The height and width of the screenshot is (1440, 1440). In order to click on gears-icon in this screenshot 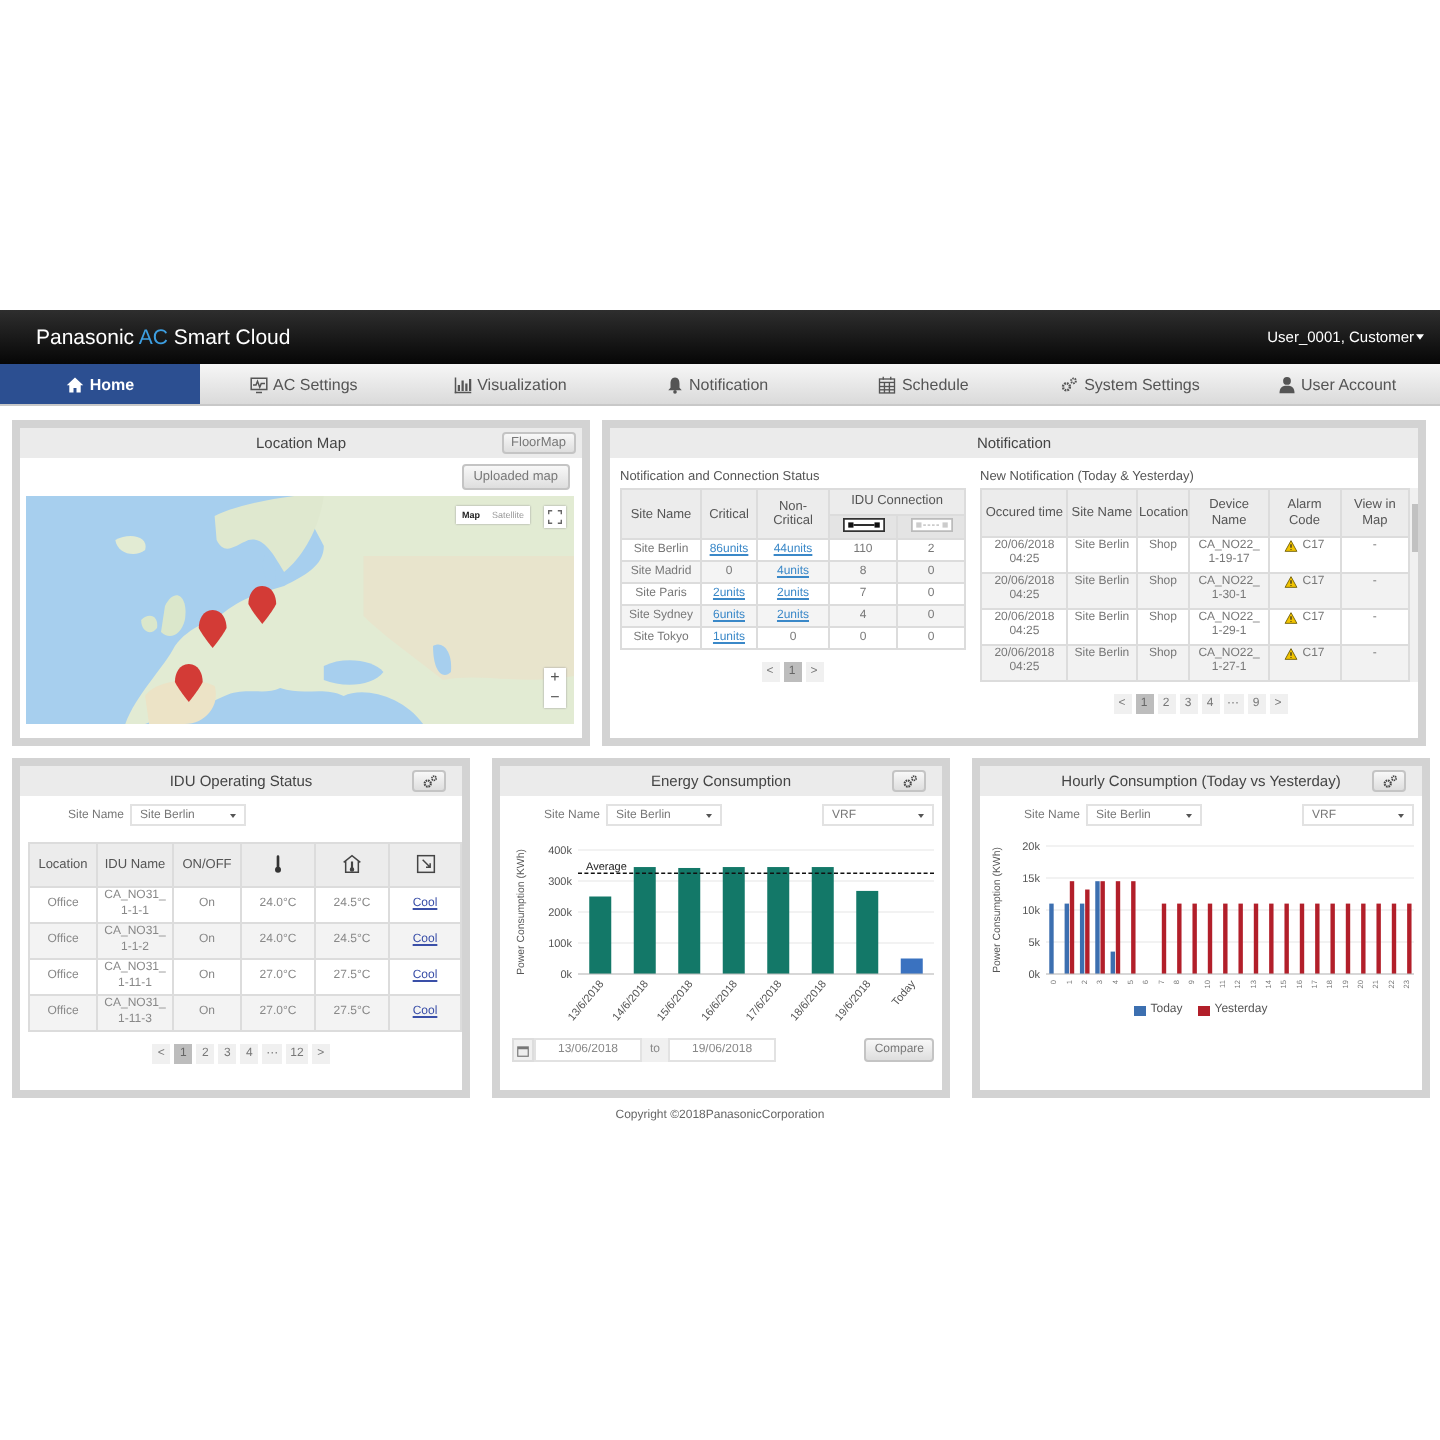, I will do `click(1069, 384)`.